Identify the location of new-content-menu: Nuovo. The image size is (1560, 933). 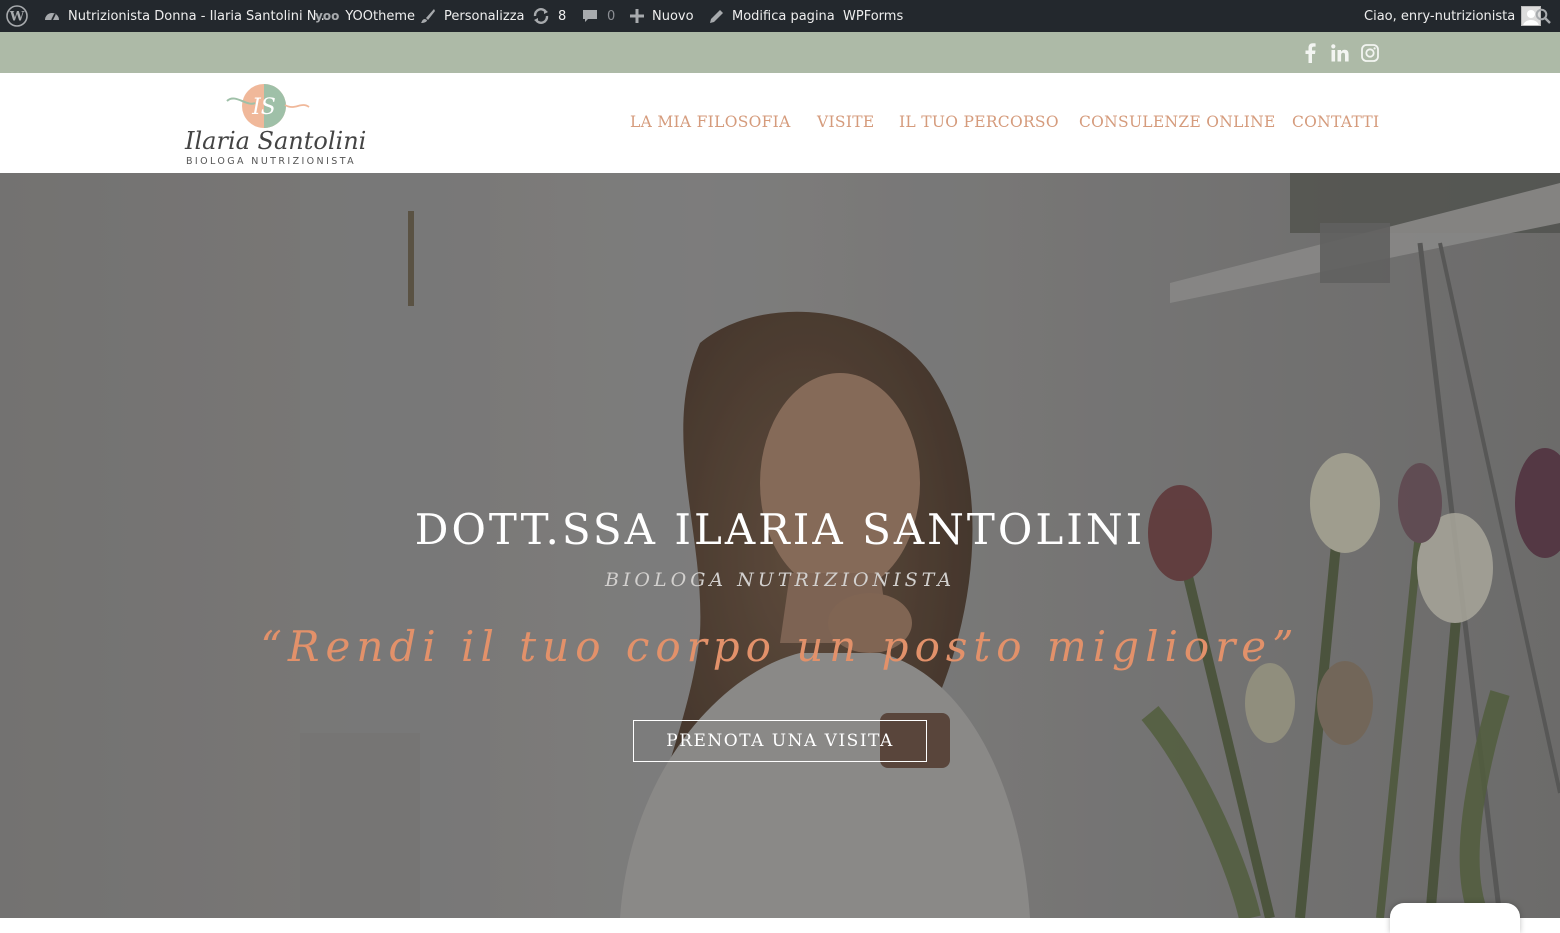
(662, 16).